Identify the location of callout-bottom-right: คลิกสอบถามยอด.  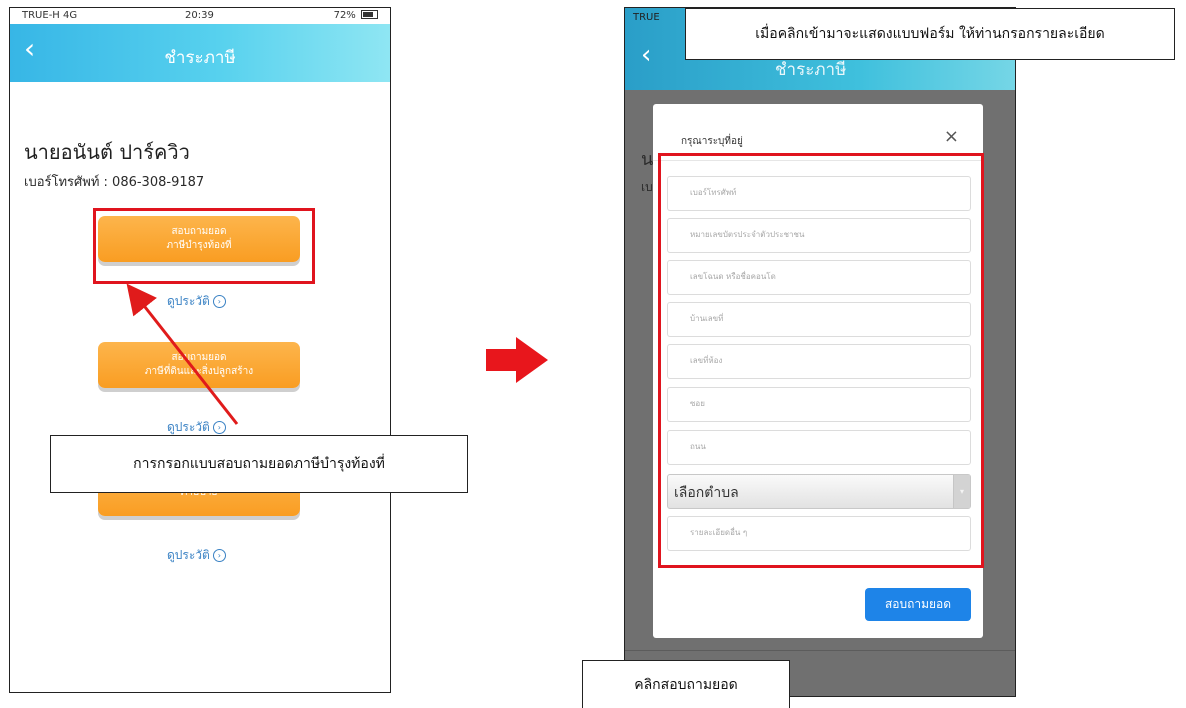
(686, 684).